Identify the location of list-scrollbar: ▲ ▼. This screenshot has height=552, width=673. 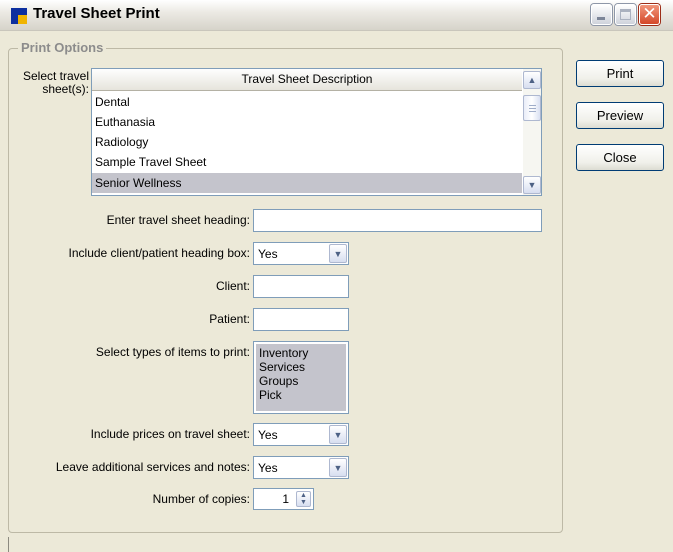
(532, 132).